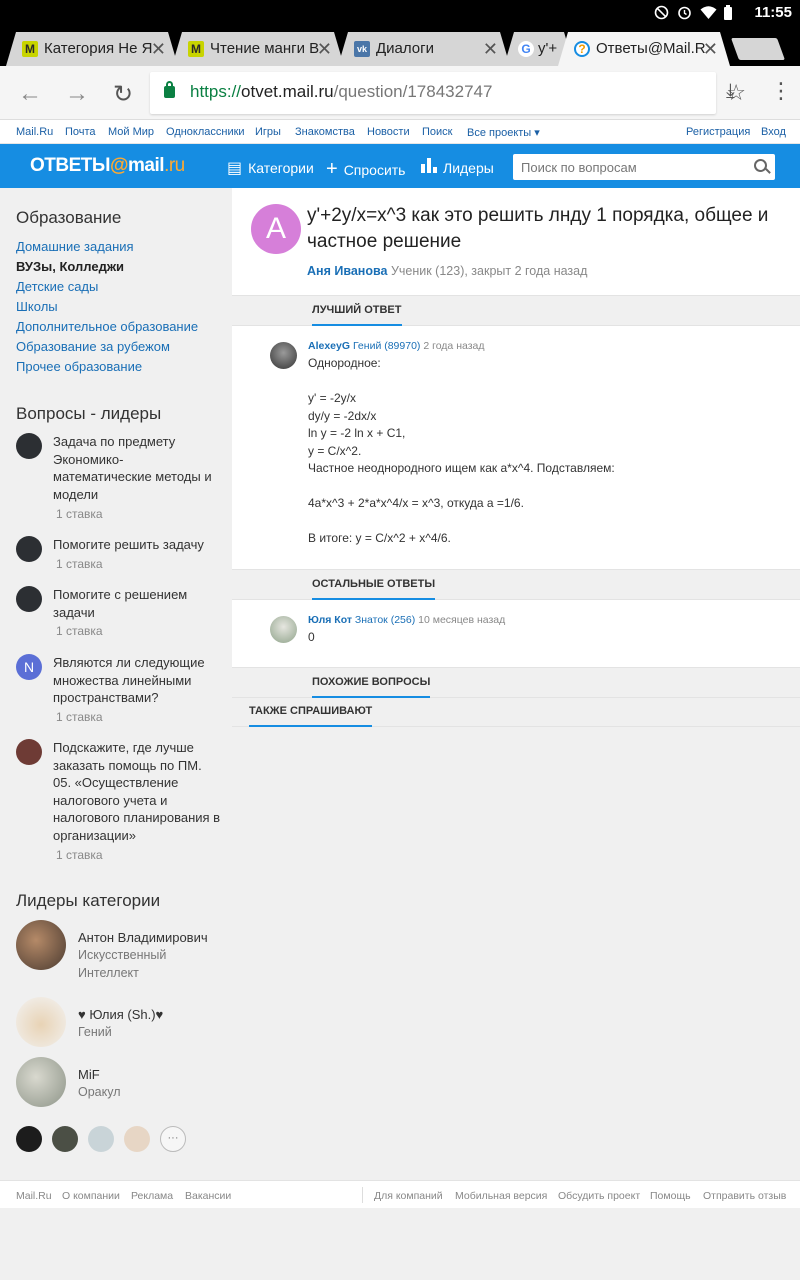 The image size is (800, 1280). Describe the element at coordinates (131, 132) in the screenshot. I see `portal-link-mymir: Мой Мир` at that location.